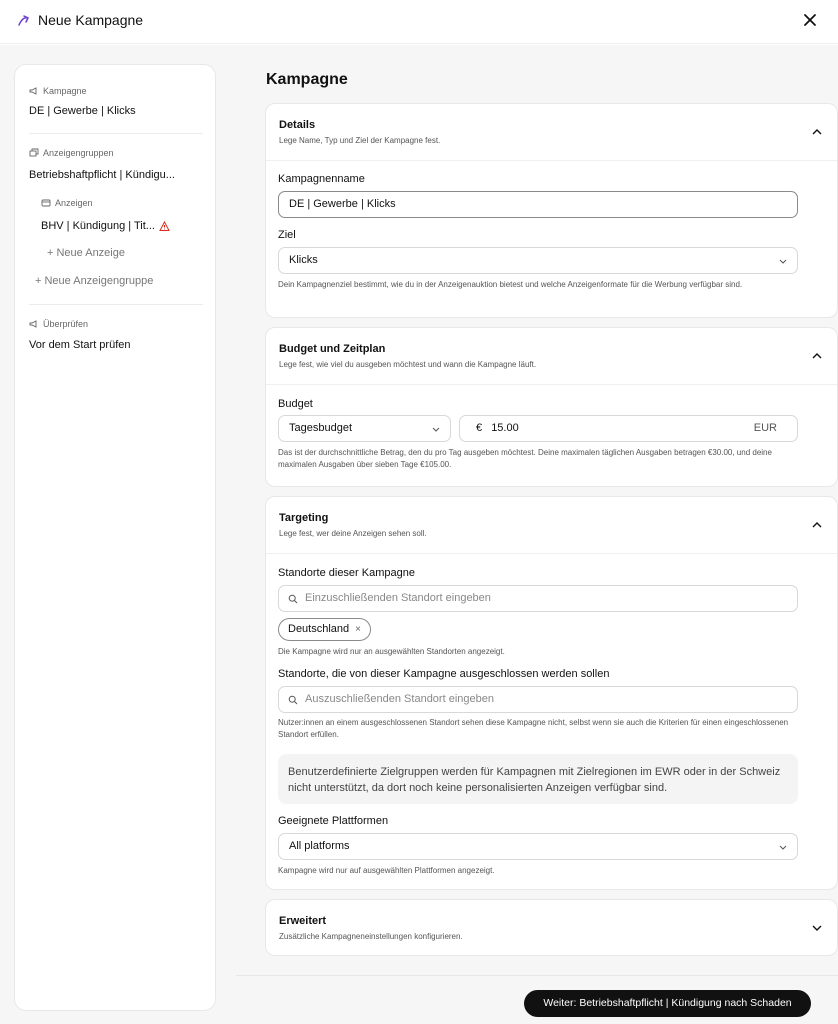 Image resolution: width=838 pixels, height=1024 pixels. What do you see at coordinates (538, 598) in the screenshot?
I see `include-location-search-input: Einzuschließenden Standort eingeben` at bounding box center [538, 598].